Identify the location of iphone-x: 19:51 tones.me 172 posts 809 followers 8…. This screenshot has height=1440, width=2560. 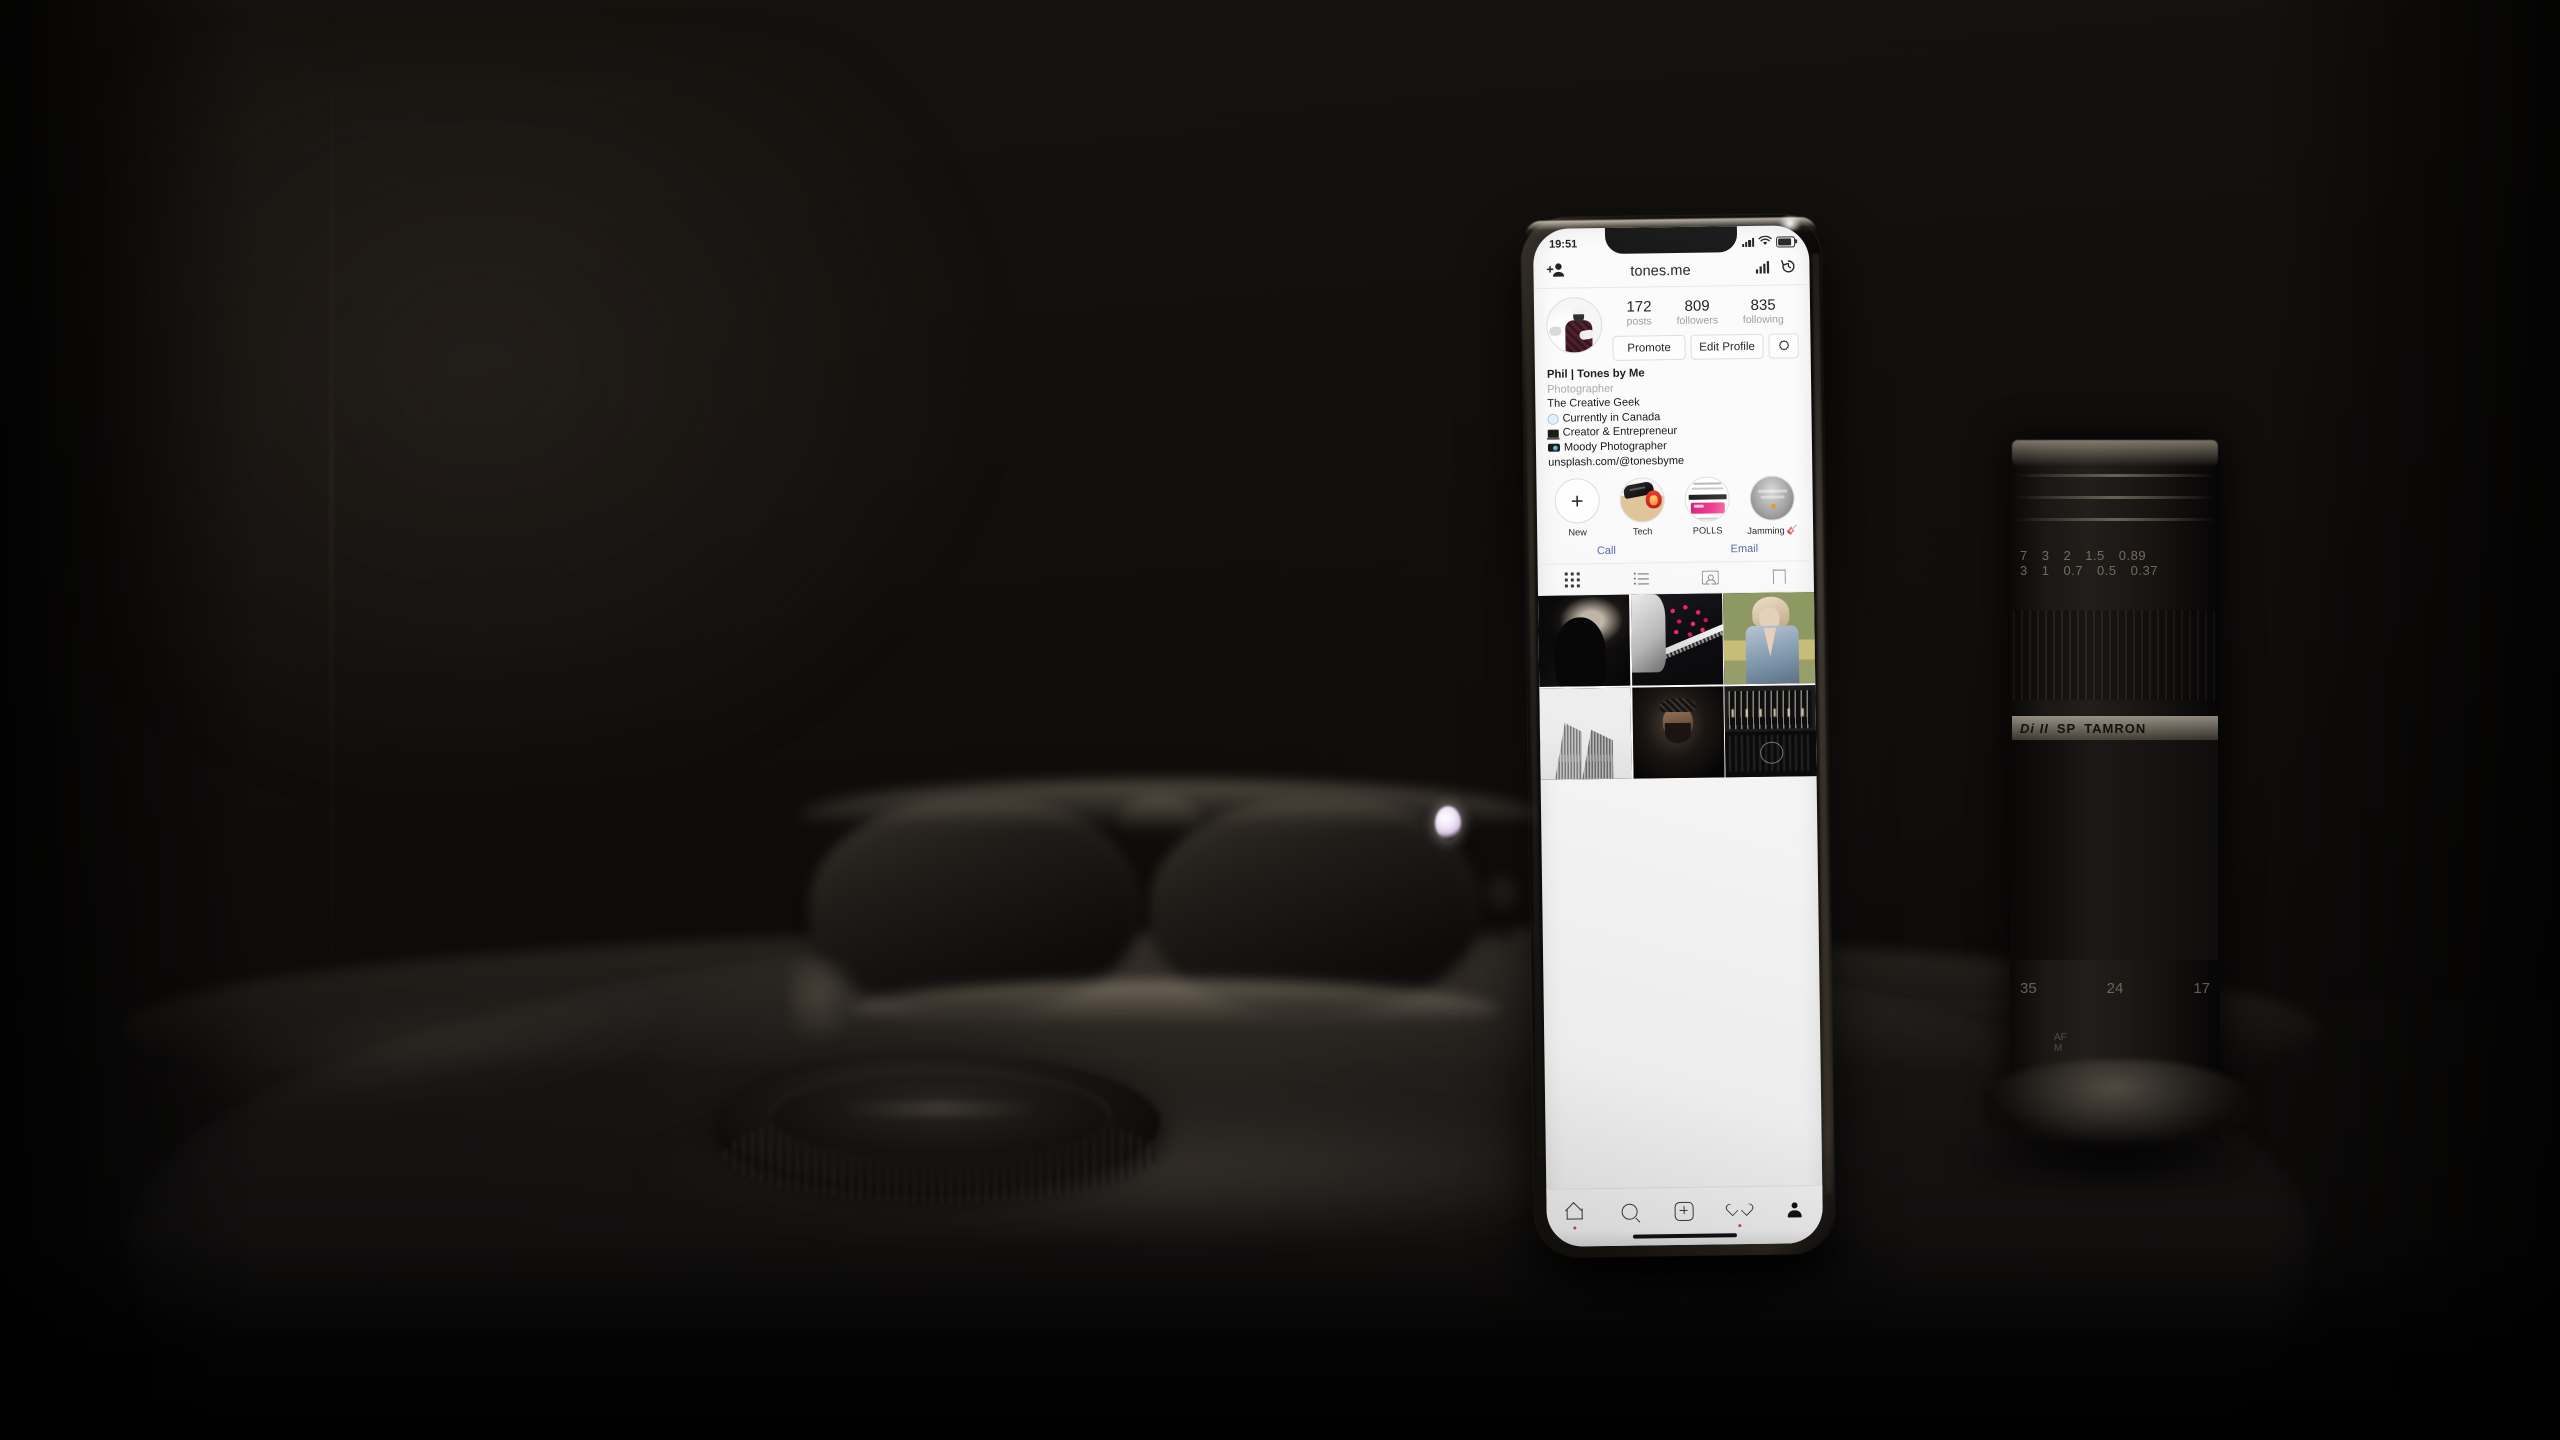
(1678, 736).